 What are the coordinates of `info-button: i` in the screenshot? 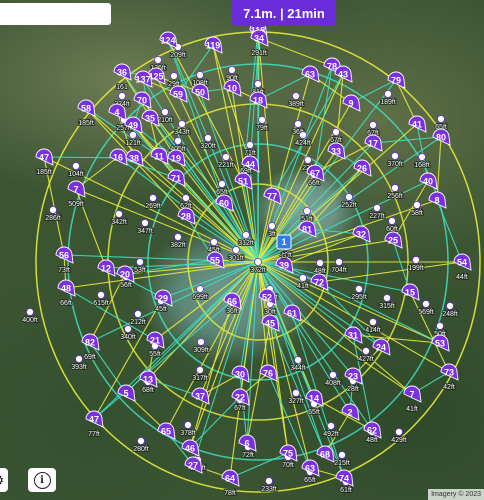 It's located at (42, 480).